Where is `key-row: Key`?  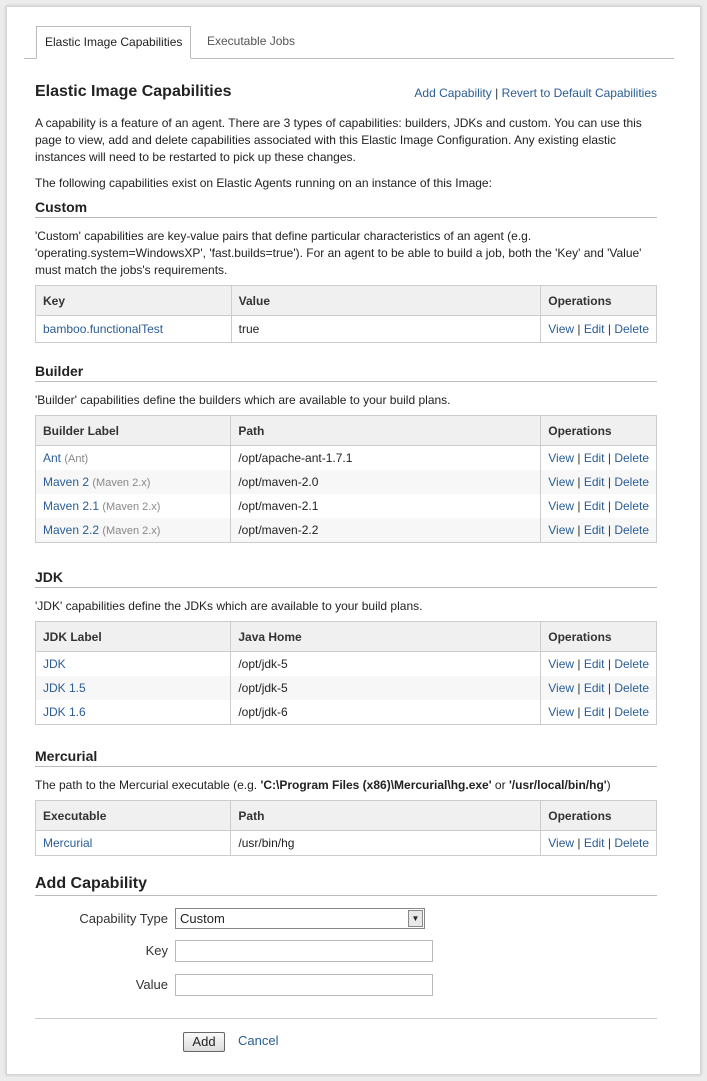 key-row: Key is located at coordinates (346, 951).